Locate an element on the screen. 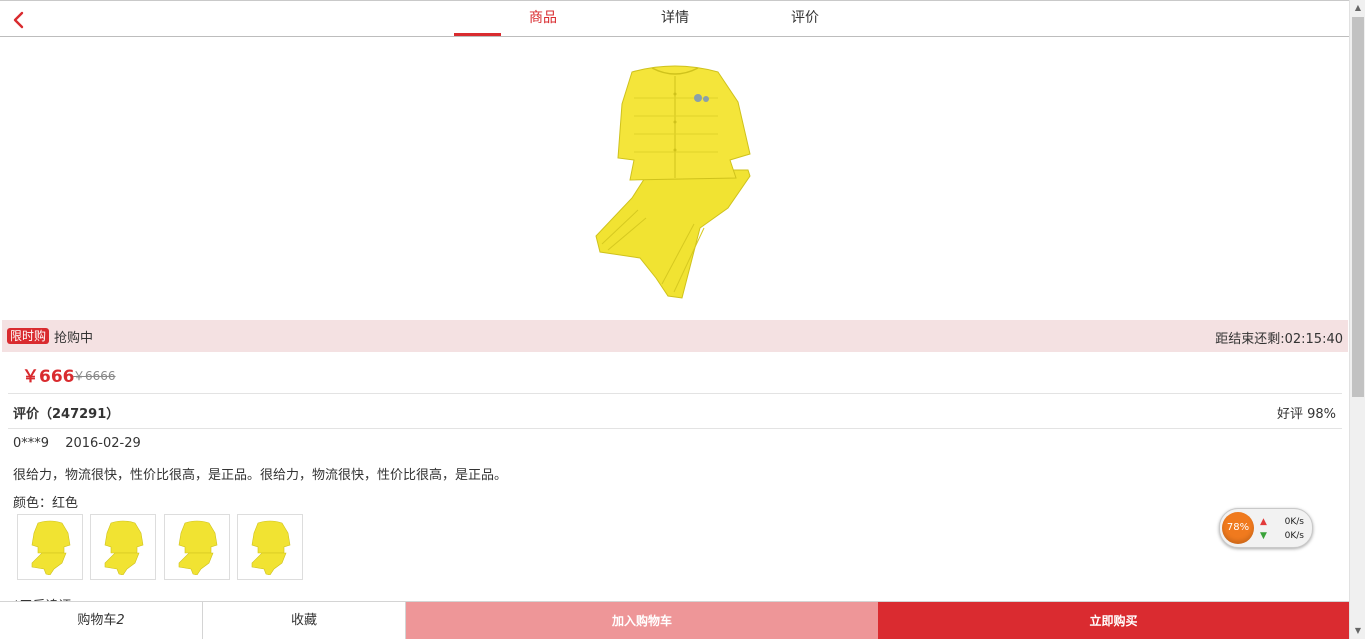 The height and width of the screenshot is (639, 1365). tab-details: 详情 is located at coordinates (675, 18).